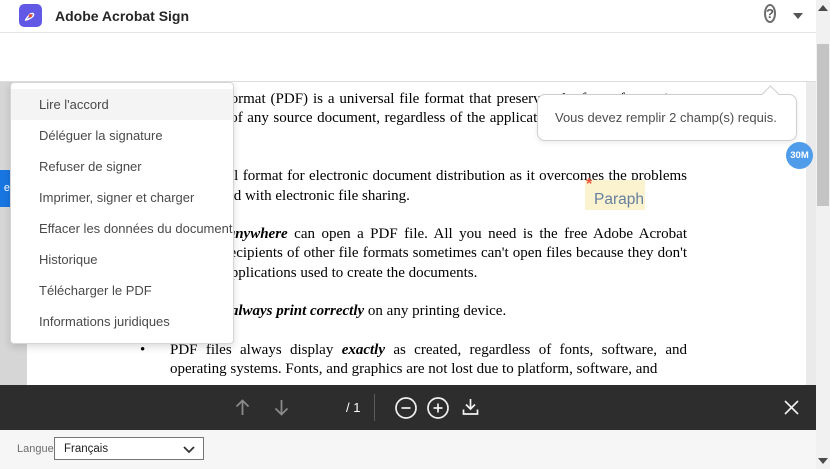 This screenshot has width=830, height=469. What do you see at coordinates (811, 233) in the screenshot?
I see `viewport-right-margin` at bounding box center [811, 233].